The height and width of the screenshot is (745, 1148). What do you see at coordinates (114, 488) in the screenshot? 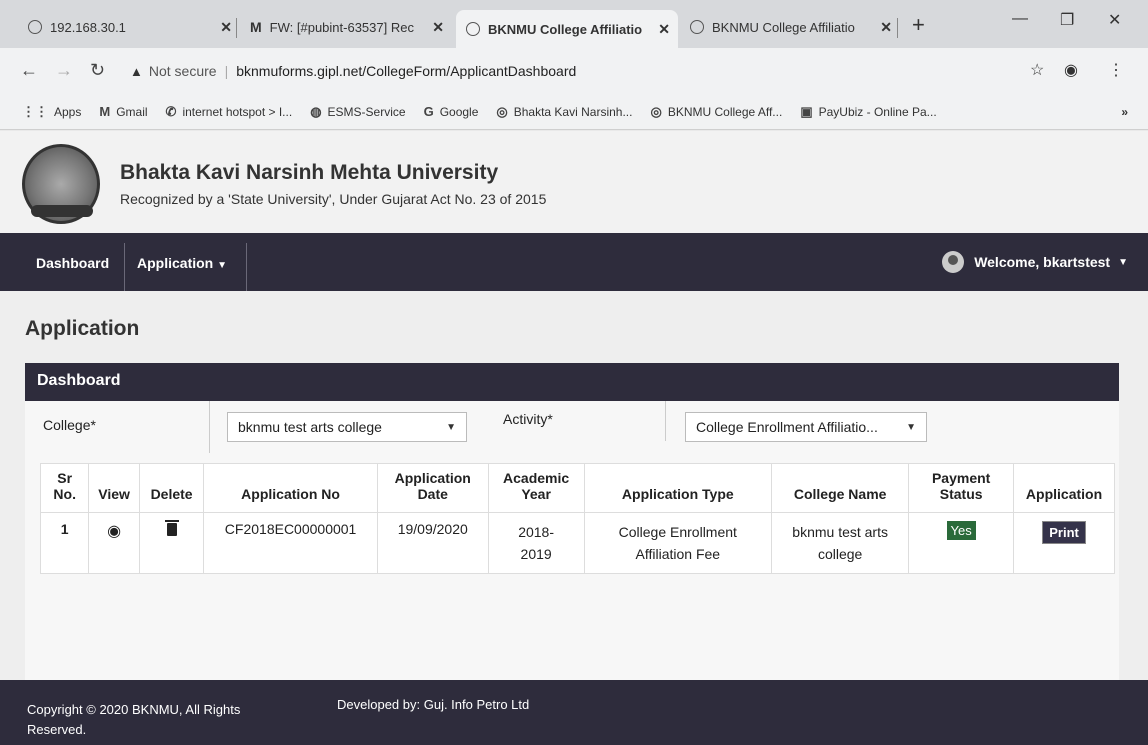
I see `col-view: View` at bounding box center [114, 488].